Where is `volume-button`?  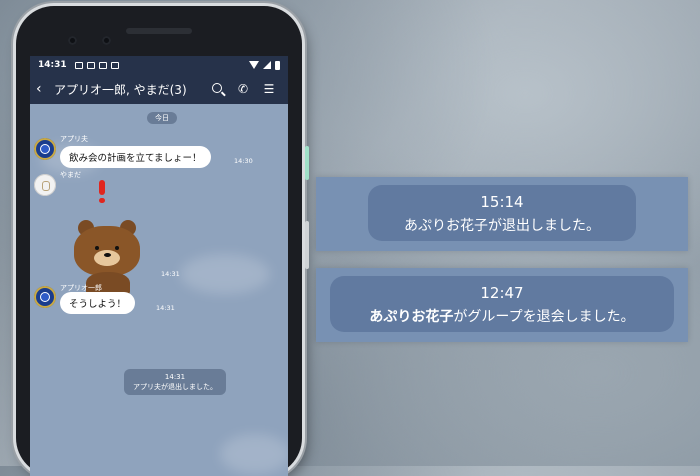 volume-button is located at coordinates (307, 245).